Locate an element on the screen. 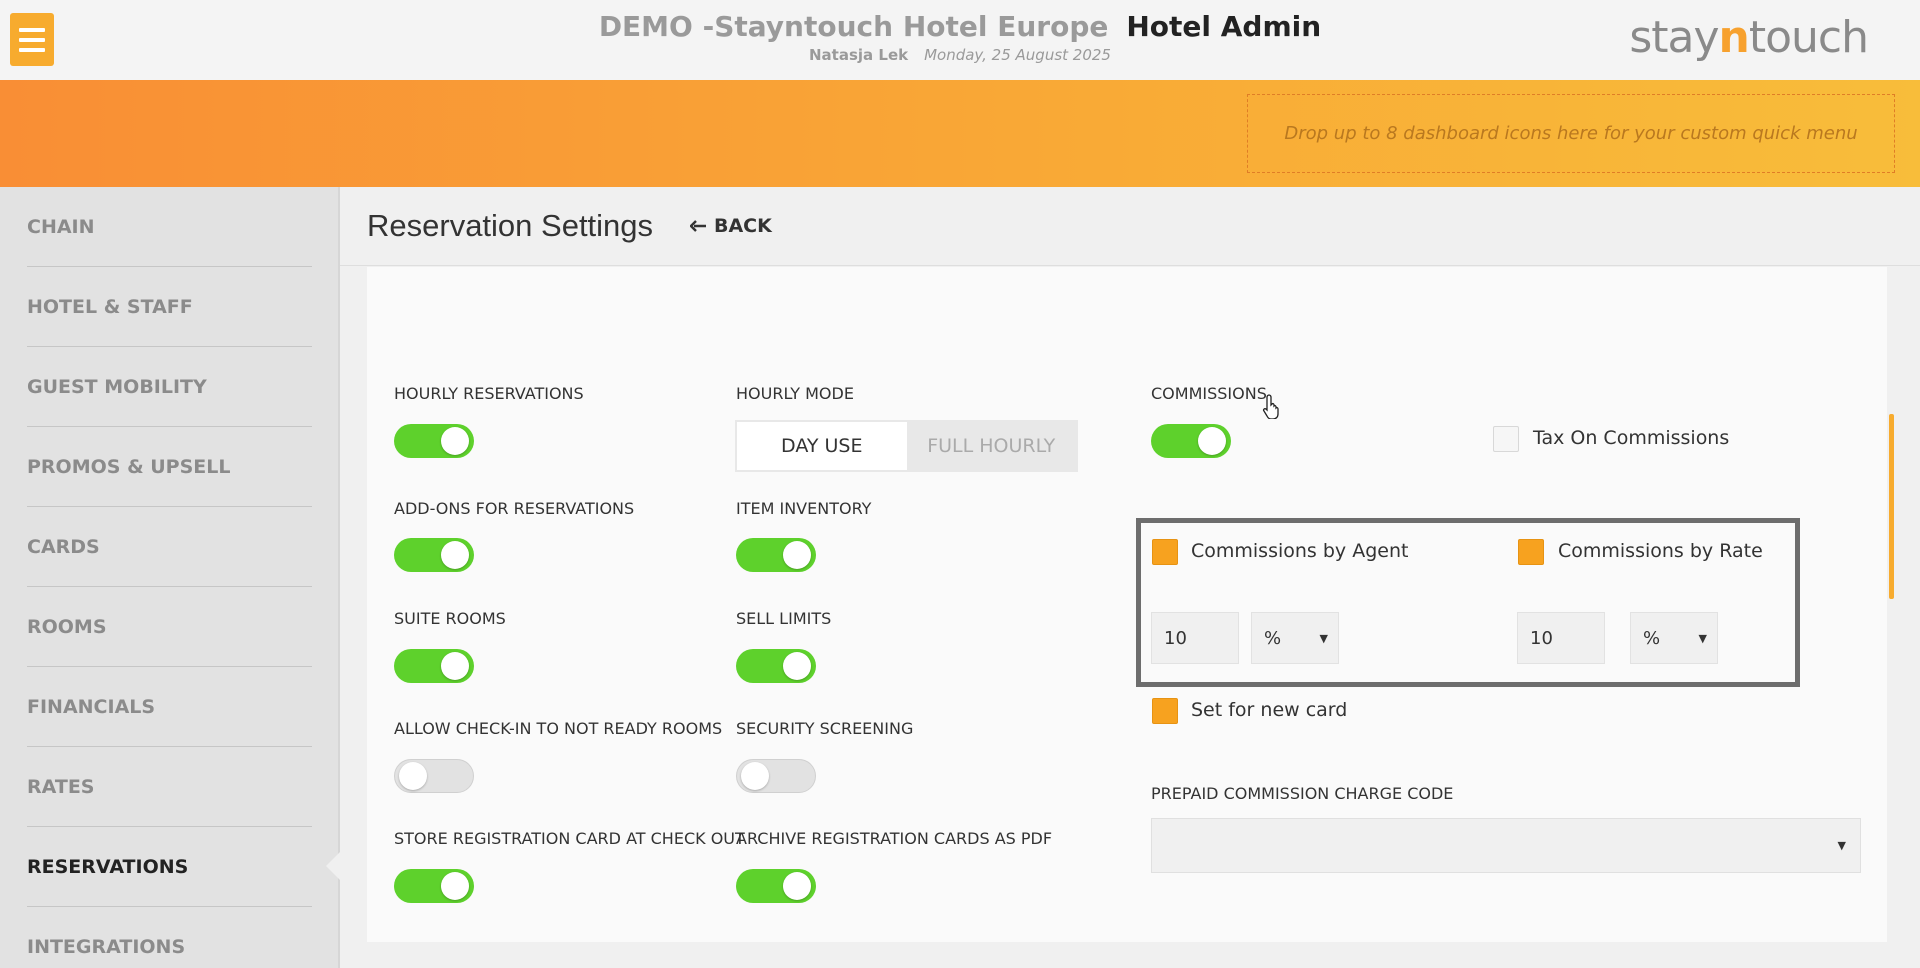 This screenshot has height=968, width=1920. sidebar-item-integrations: INTEGRATIONS is located at coordinates (169, 937).